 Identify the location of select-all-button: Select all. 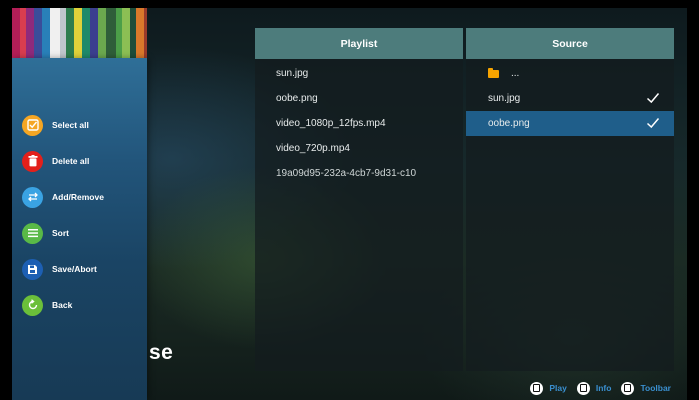
(55, 125).